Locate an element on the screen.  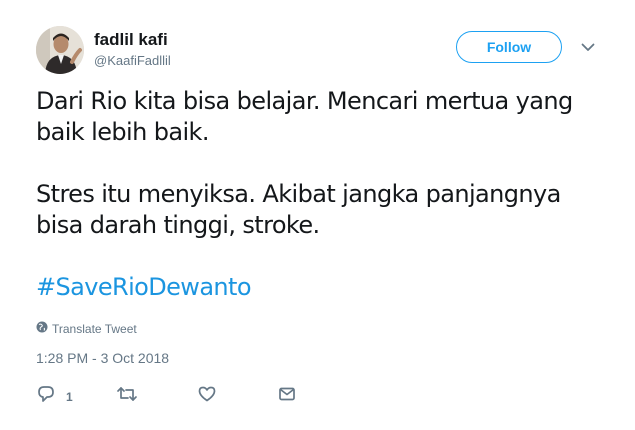
envelope-icon is located at coordinates (287, 396).